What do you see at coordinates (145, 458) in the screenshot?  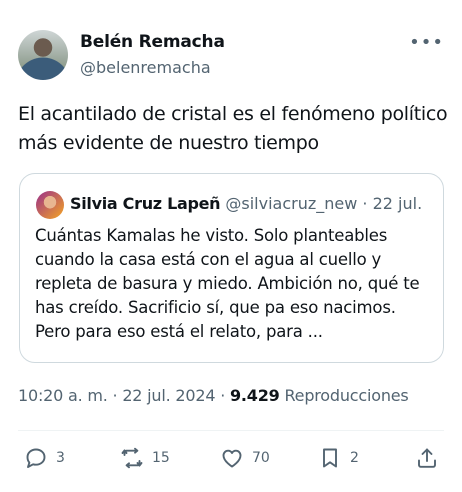 I see `retweet-button: 15` at bounding box center [145, 458].